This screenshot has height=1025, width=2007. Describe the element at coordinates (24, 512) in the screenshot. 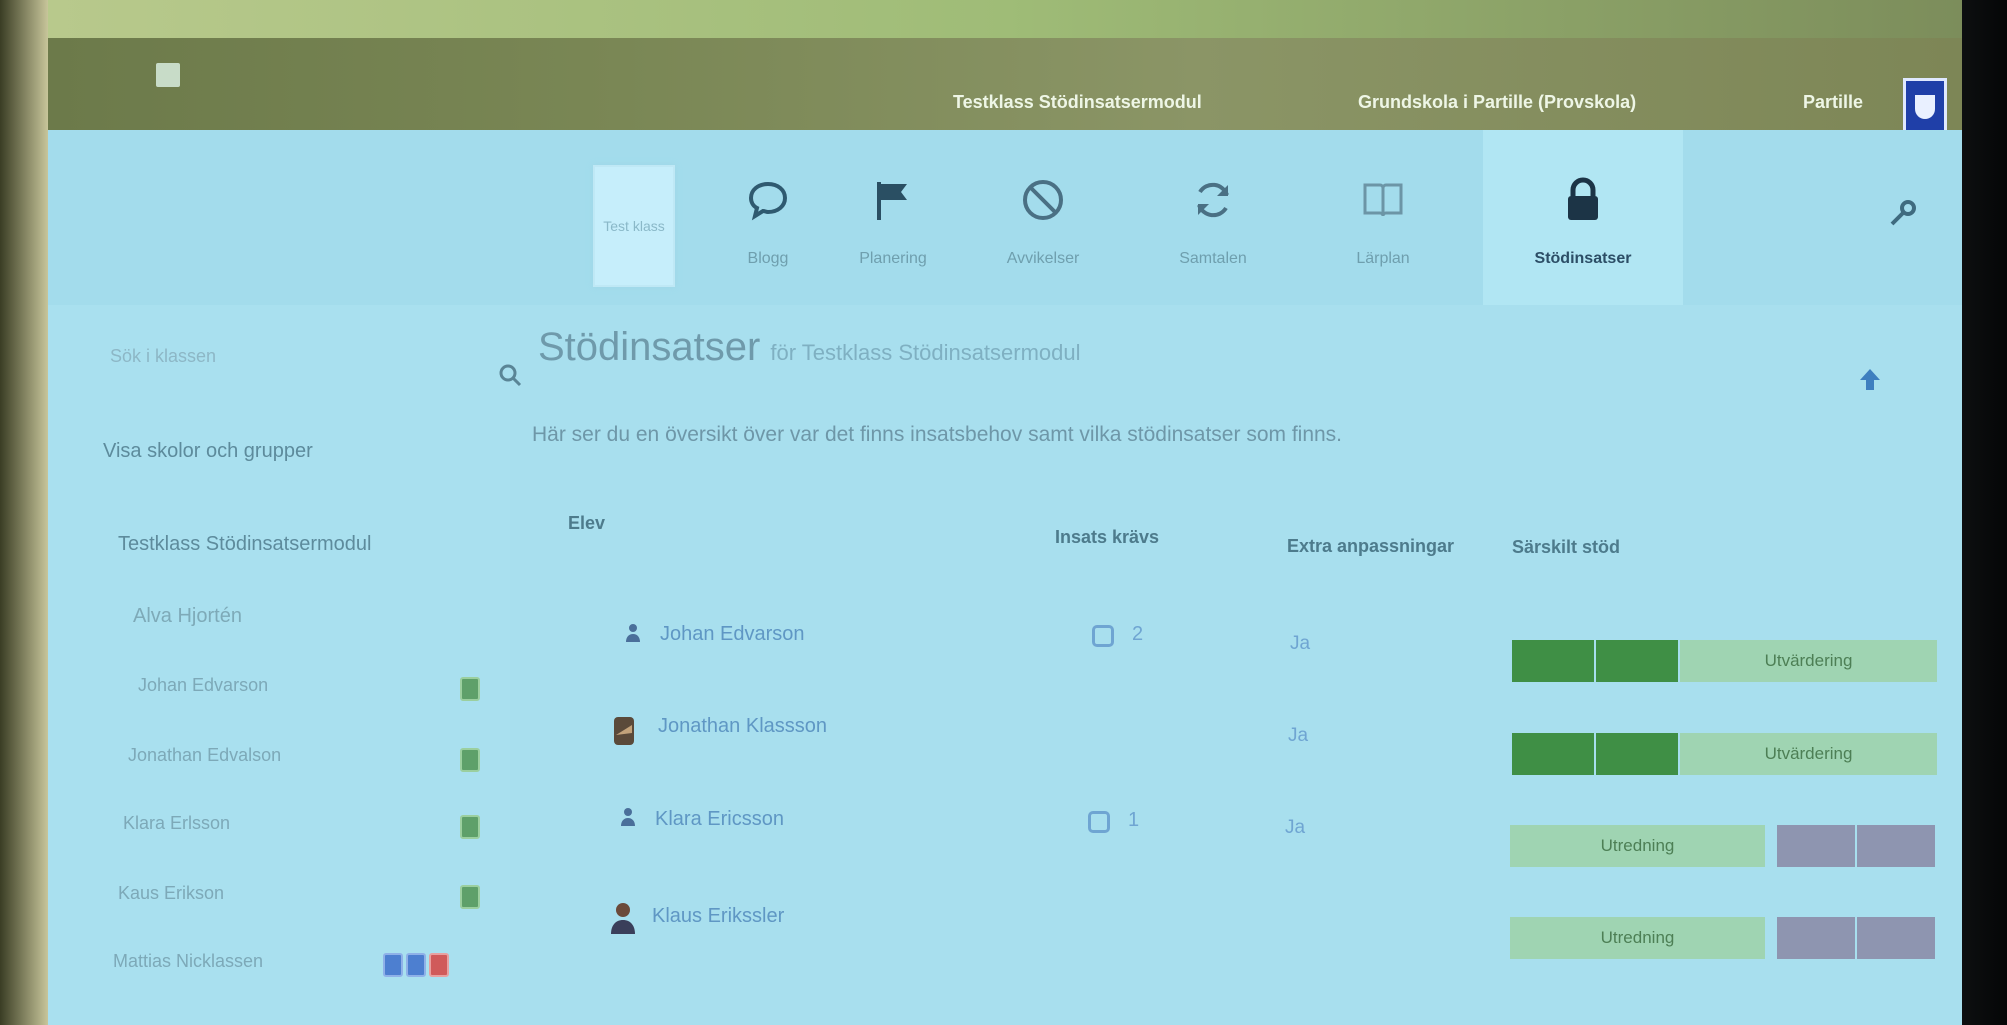

I see `monitor-bezel-left` at that location.